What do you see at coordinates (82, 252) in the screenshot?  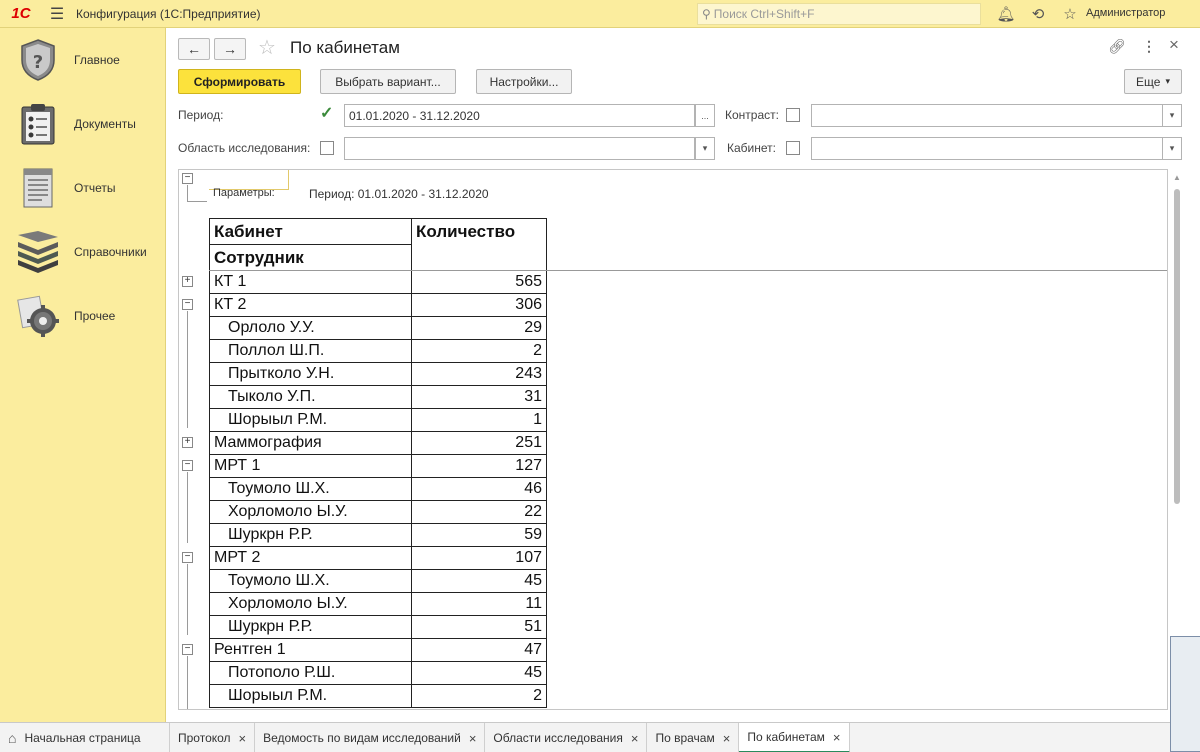 I see `sidebar-item-catalogs: Справочники` at bounding box center [82, 252].